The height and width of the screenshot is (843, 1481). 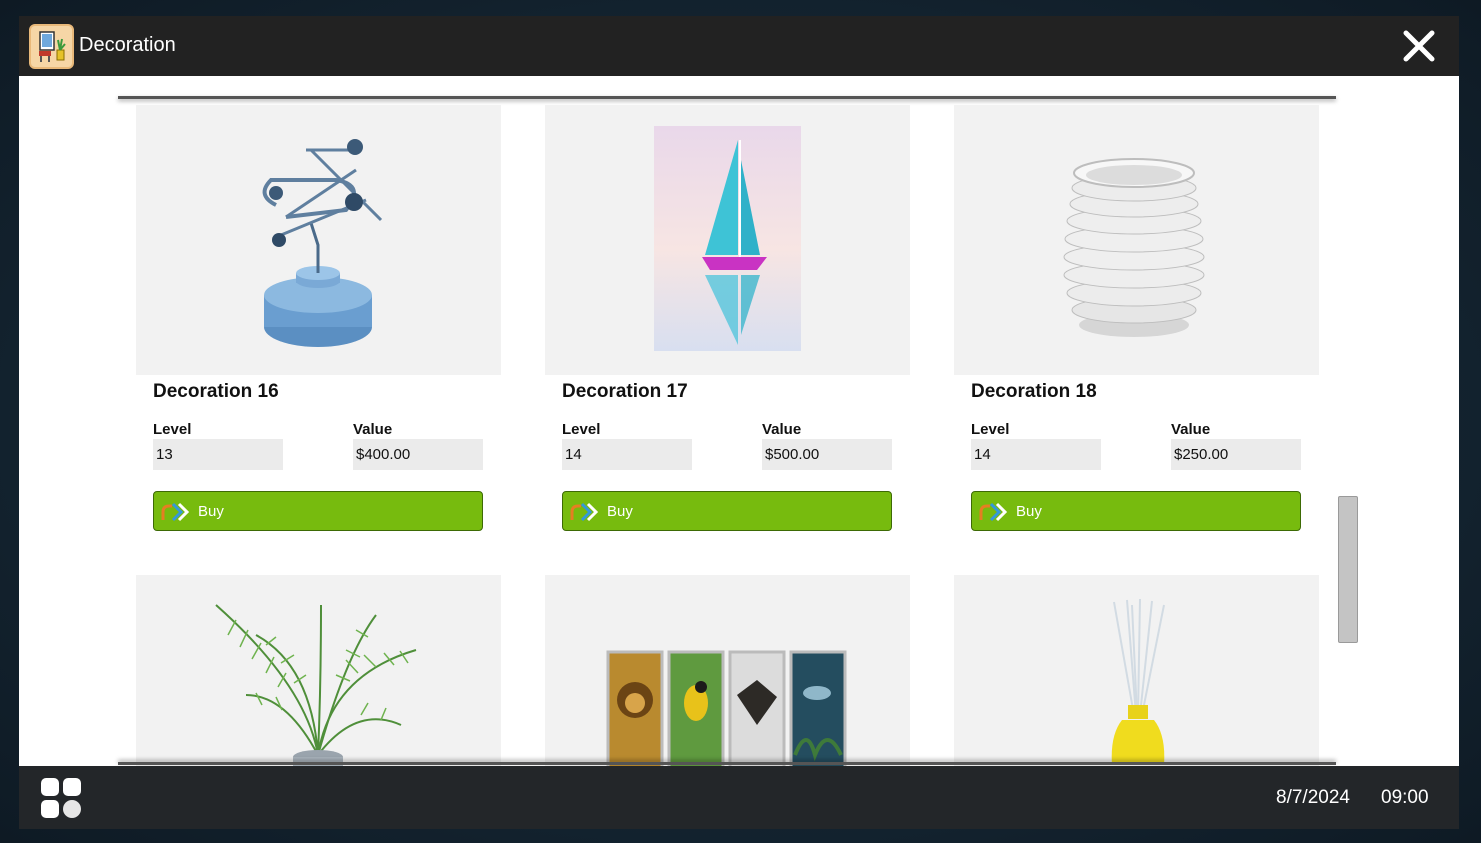 What do you see at coordinates (316, 685) in the screenshot?
I see `potted-palm-image` at bounding box center [316, 685].